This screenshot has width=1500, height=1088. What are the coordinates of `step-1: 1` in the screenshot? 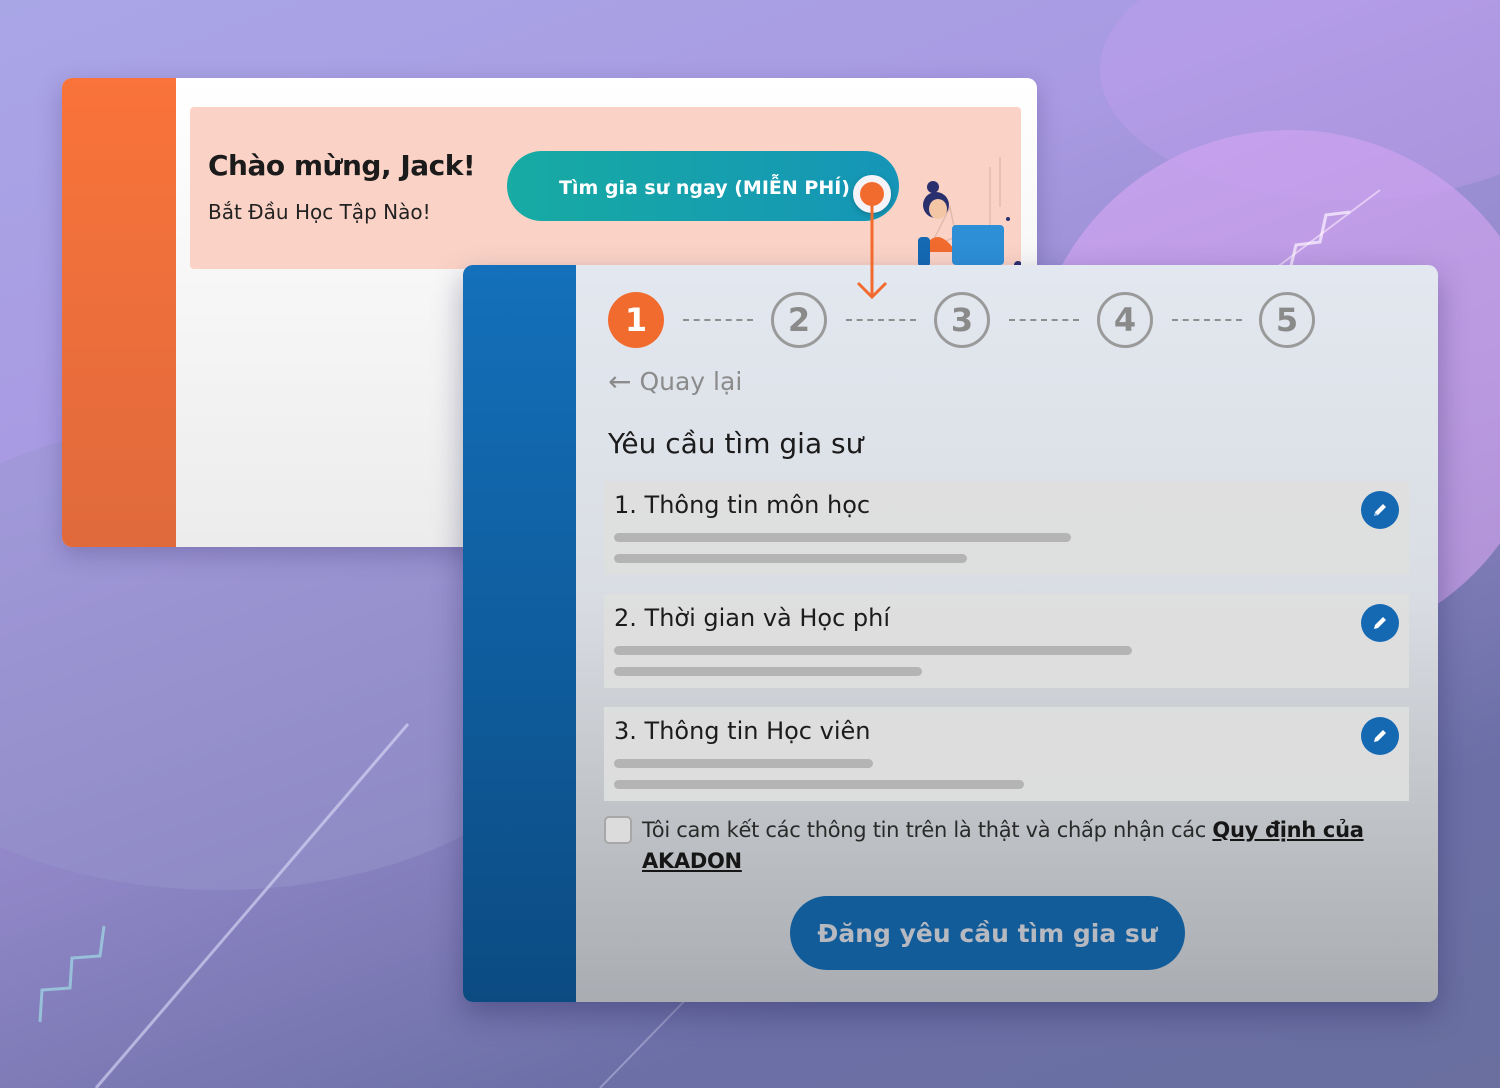 It's located at (636, 320).